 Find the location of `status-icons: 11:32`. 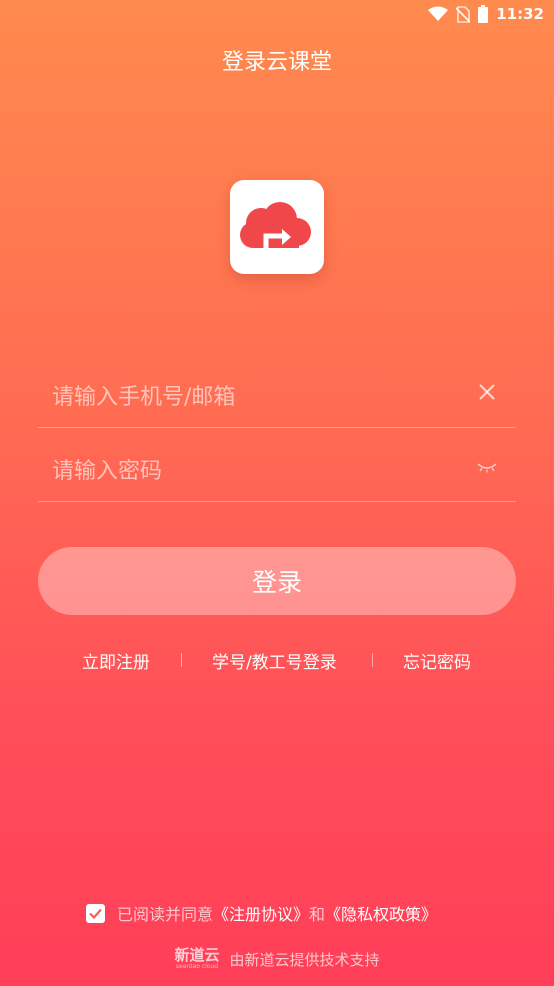

status-icons: 11:32 is located at coordinates (486, 14).